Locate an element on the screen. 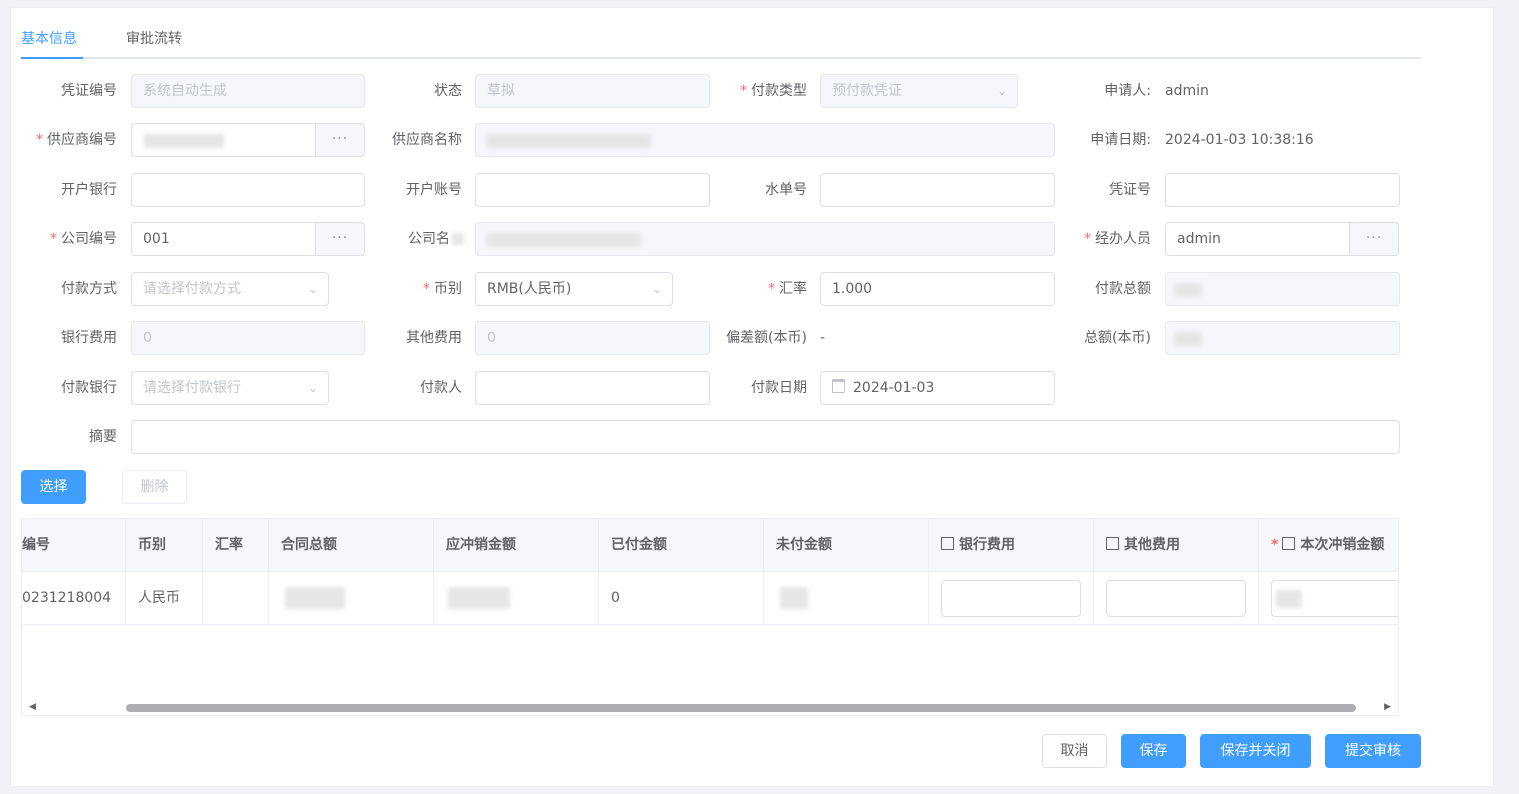 The image size is (1519, 794). company-lookup-button: ··· is located at coordinates (340, 239).